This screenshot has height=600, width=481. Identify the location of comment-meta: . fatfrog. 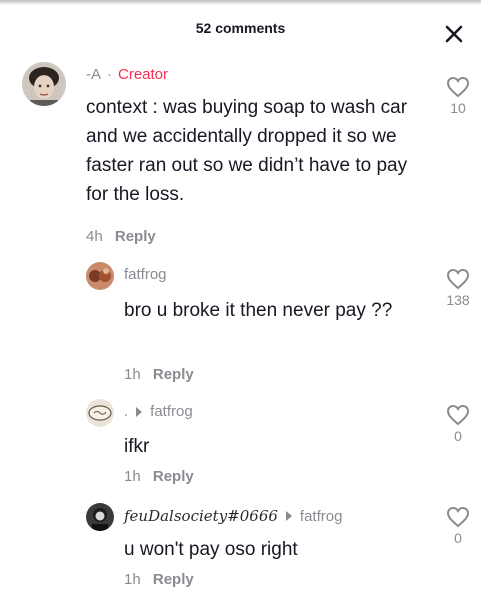
(158, 411).